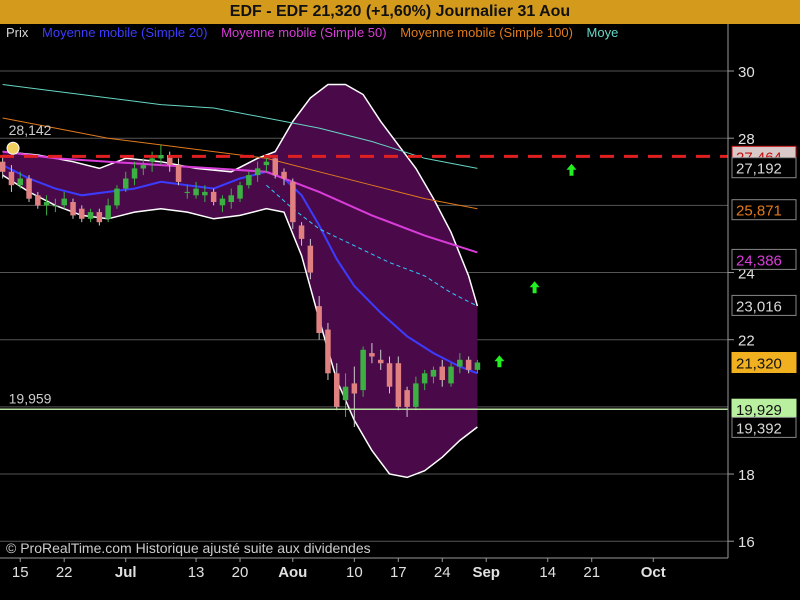 The image size is (800, 600). Describe the element at coordinates (354, 572) in the screenshot. I see `x-tick-label: 10` at that location.